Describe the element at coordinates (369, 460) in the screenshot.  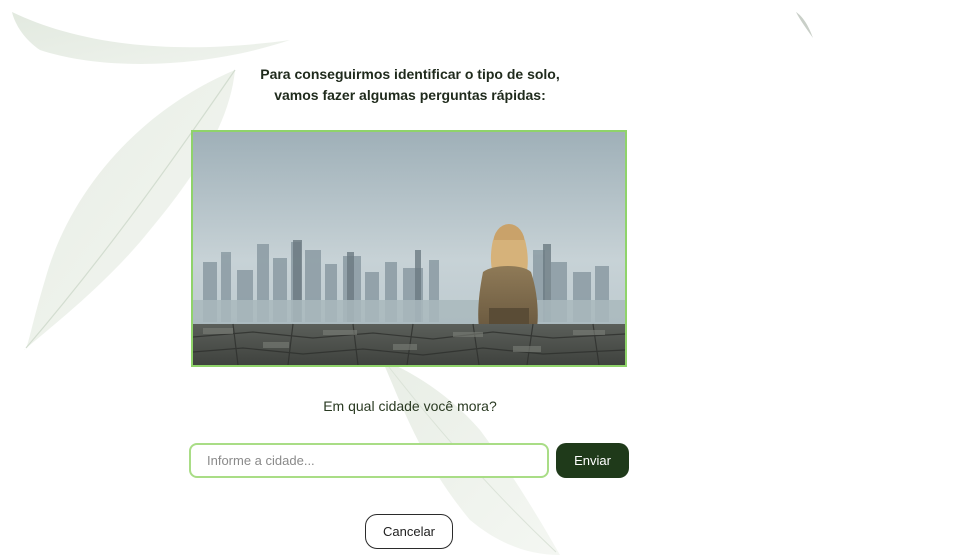
I see `city-input` at that location.